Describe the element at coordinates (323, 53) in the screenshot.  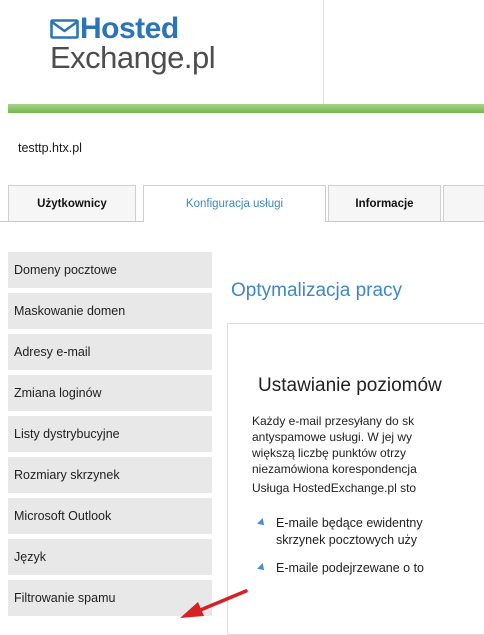
I see `header-divider` at that location.